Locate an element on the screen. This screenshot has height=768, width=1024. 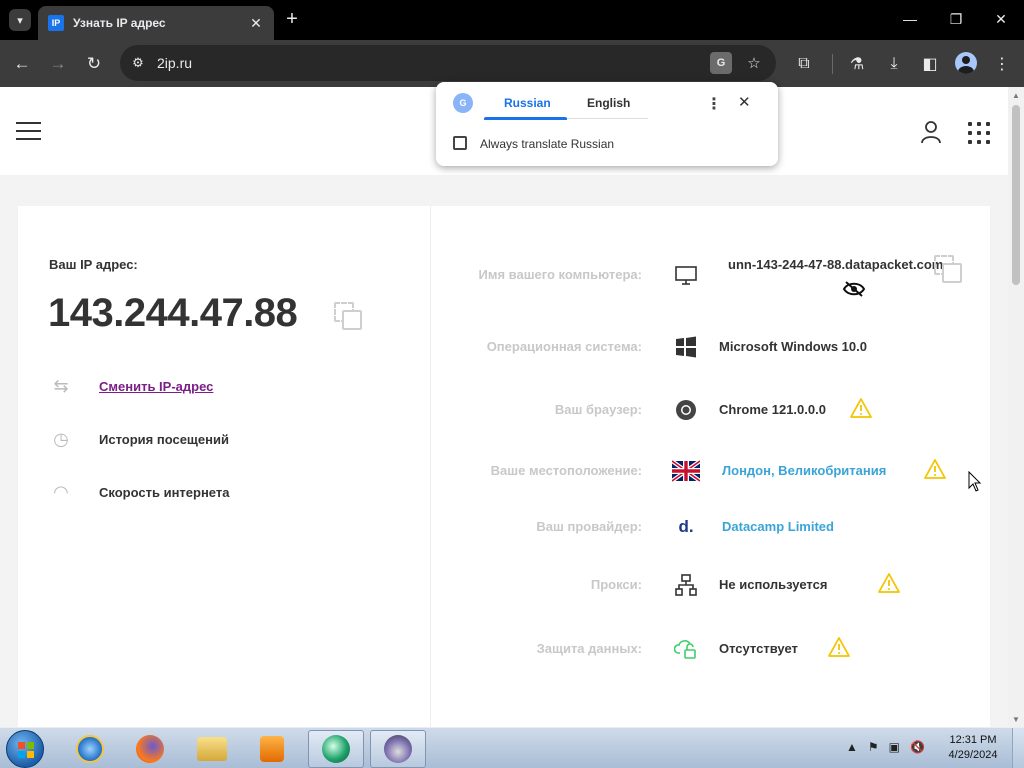
scroll-up-icon: ▲ is located at coordinates (1016, 95).